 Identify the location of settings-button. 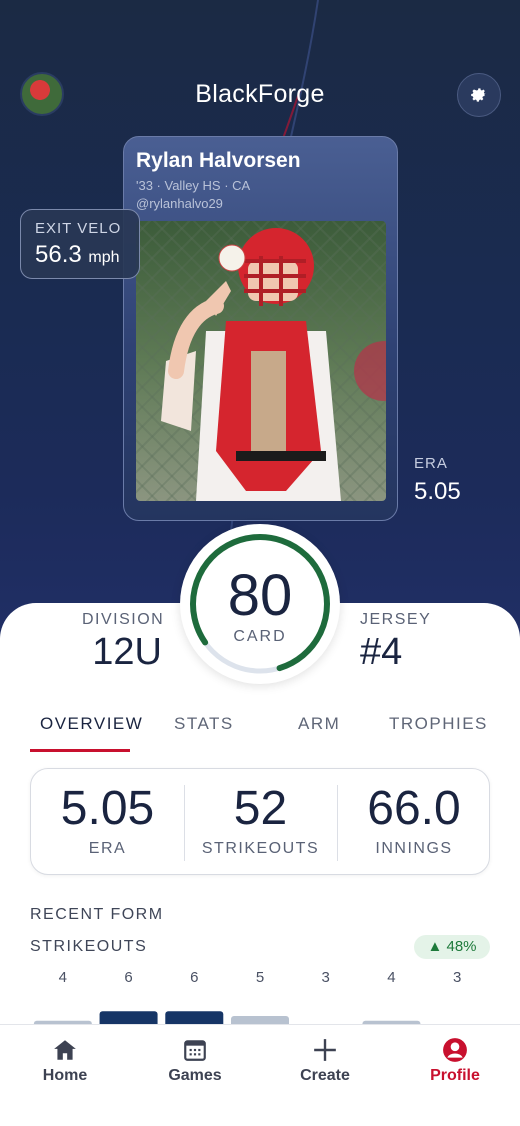
(479, 95).